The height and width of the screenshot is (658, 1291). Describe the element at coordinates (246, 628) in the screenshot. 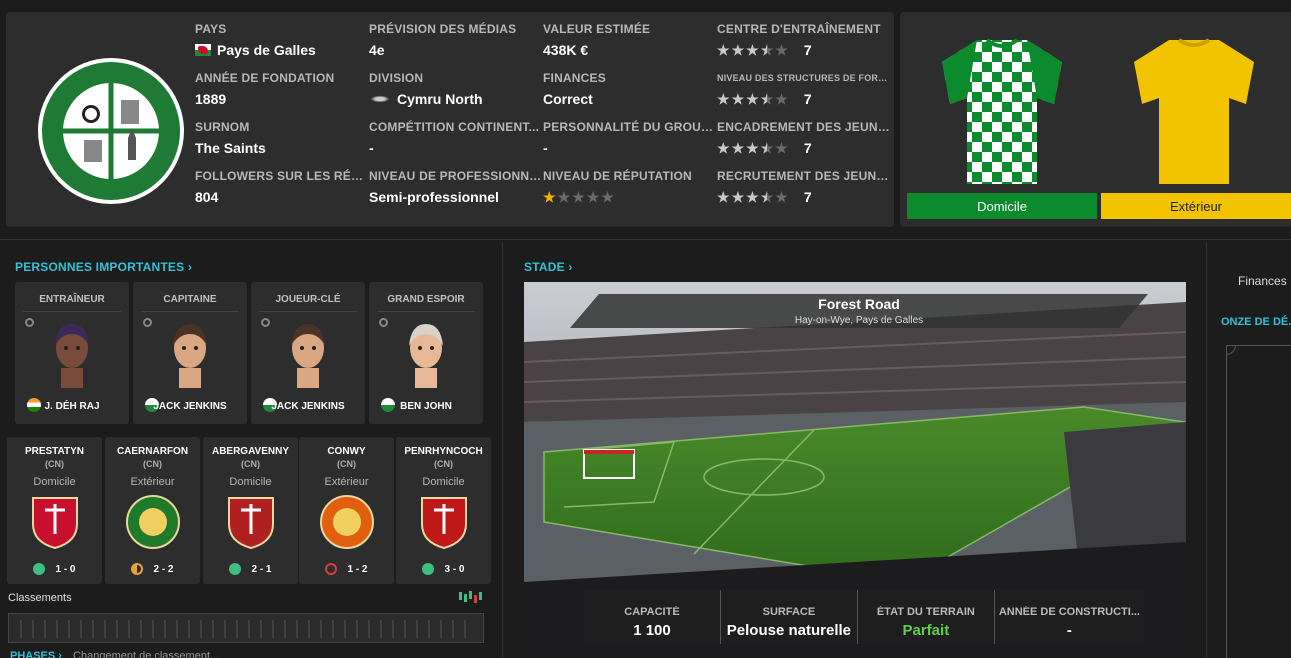

I see `standings-timeline` at that location.